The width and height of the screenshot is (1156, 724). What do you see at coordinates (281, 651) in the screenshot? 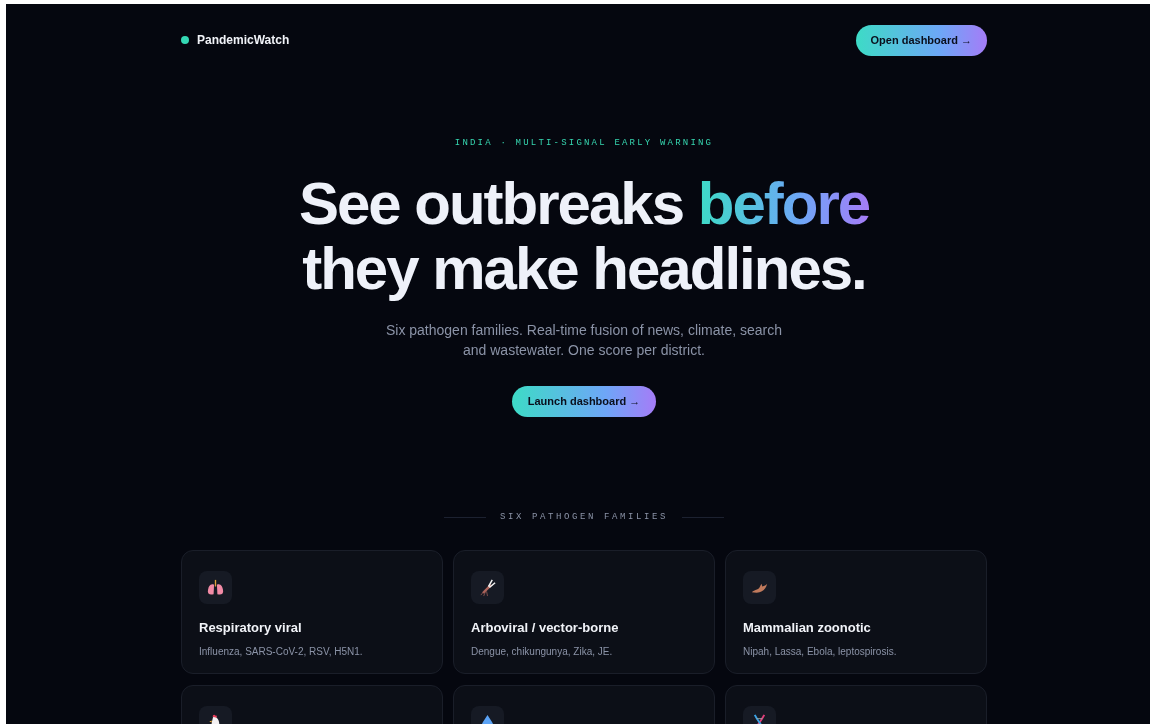
I see `card-description: Influenza, SARS-CoV-2, RSV, H5N1.` at bounding box center [281, 651].